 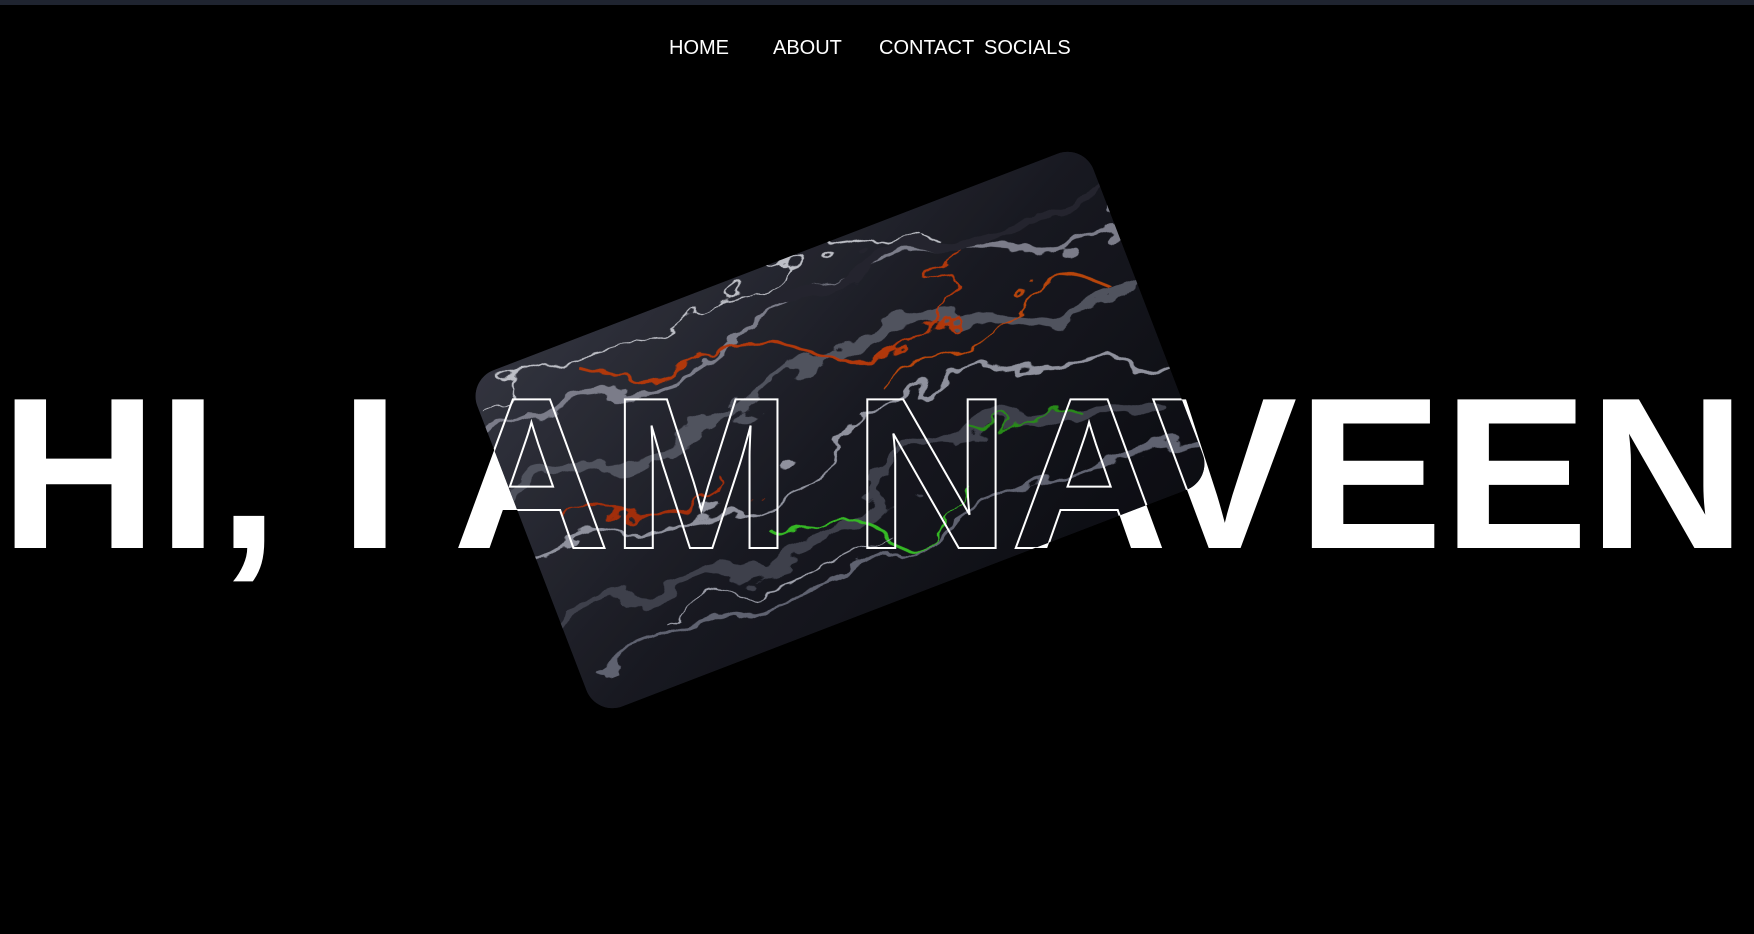 I want to click on nav-socials-link: SOCIALS, so click(x=1027, y=48).